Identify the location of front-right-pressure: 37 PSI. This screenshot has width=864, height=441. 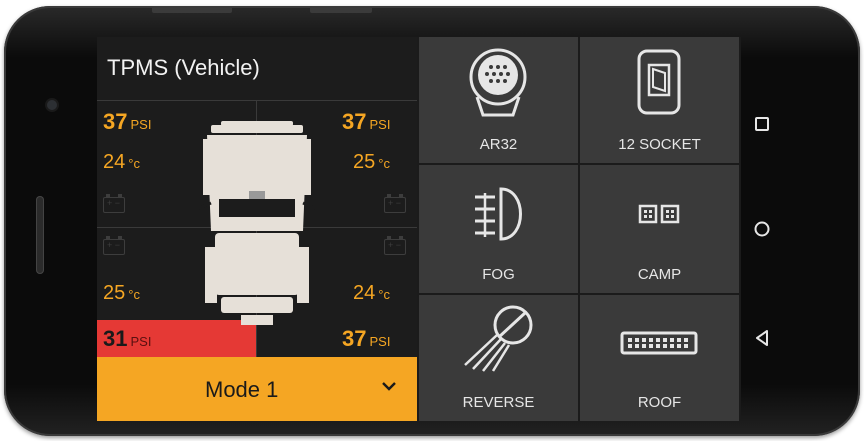
(366, 121).